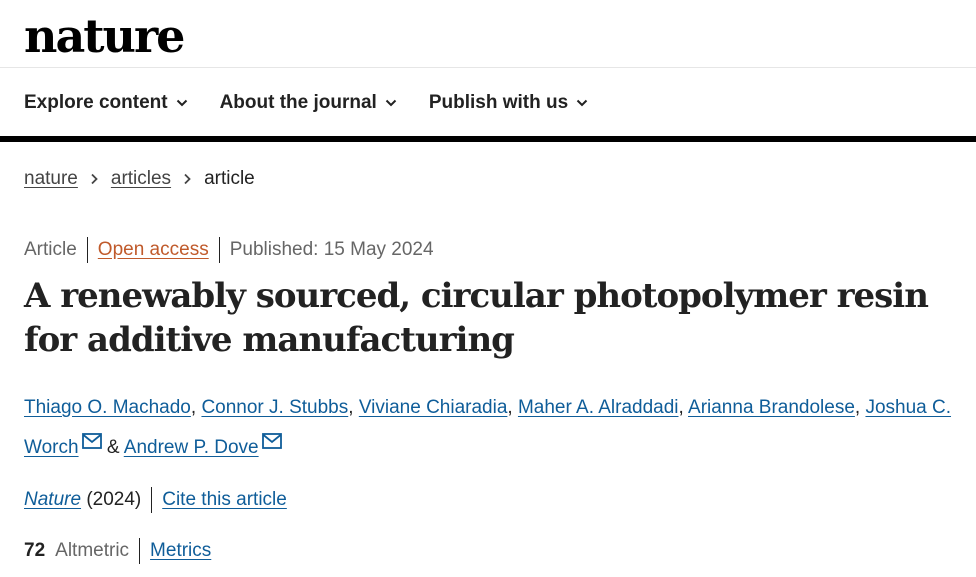 Image resolution: width=976 pixels, height=577 pixels. Describe the element at coordinates (498, 102) in the screenshot. I see `nav-label: Publish with us` at that location.